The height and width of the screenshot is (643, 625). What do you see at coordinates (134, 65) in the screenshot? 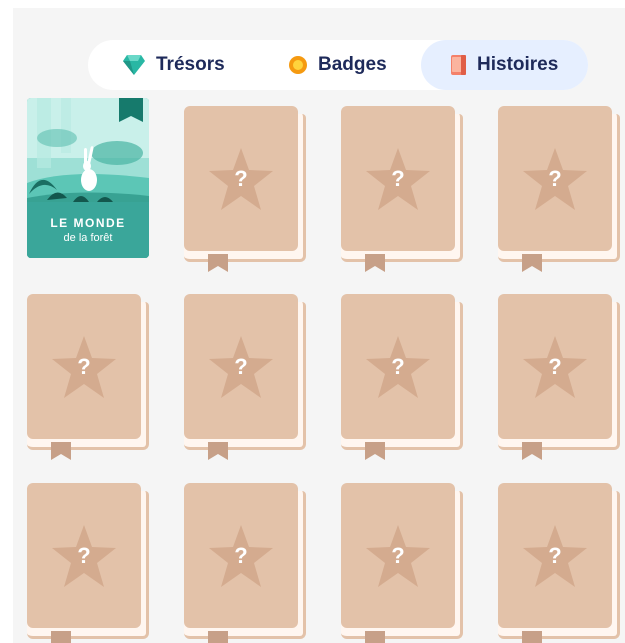
I see `gem-icon` at bounding box center [134, 65].